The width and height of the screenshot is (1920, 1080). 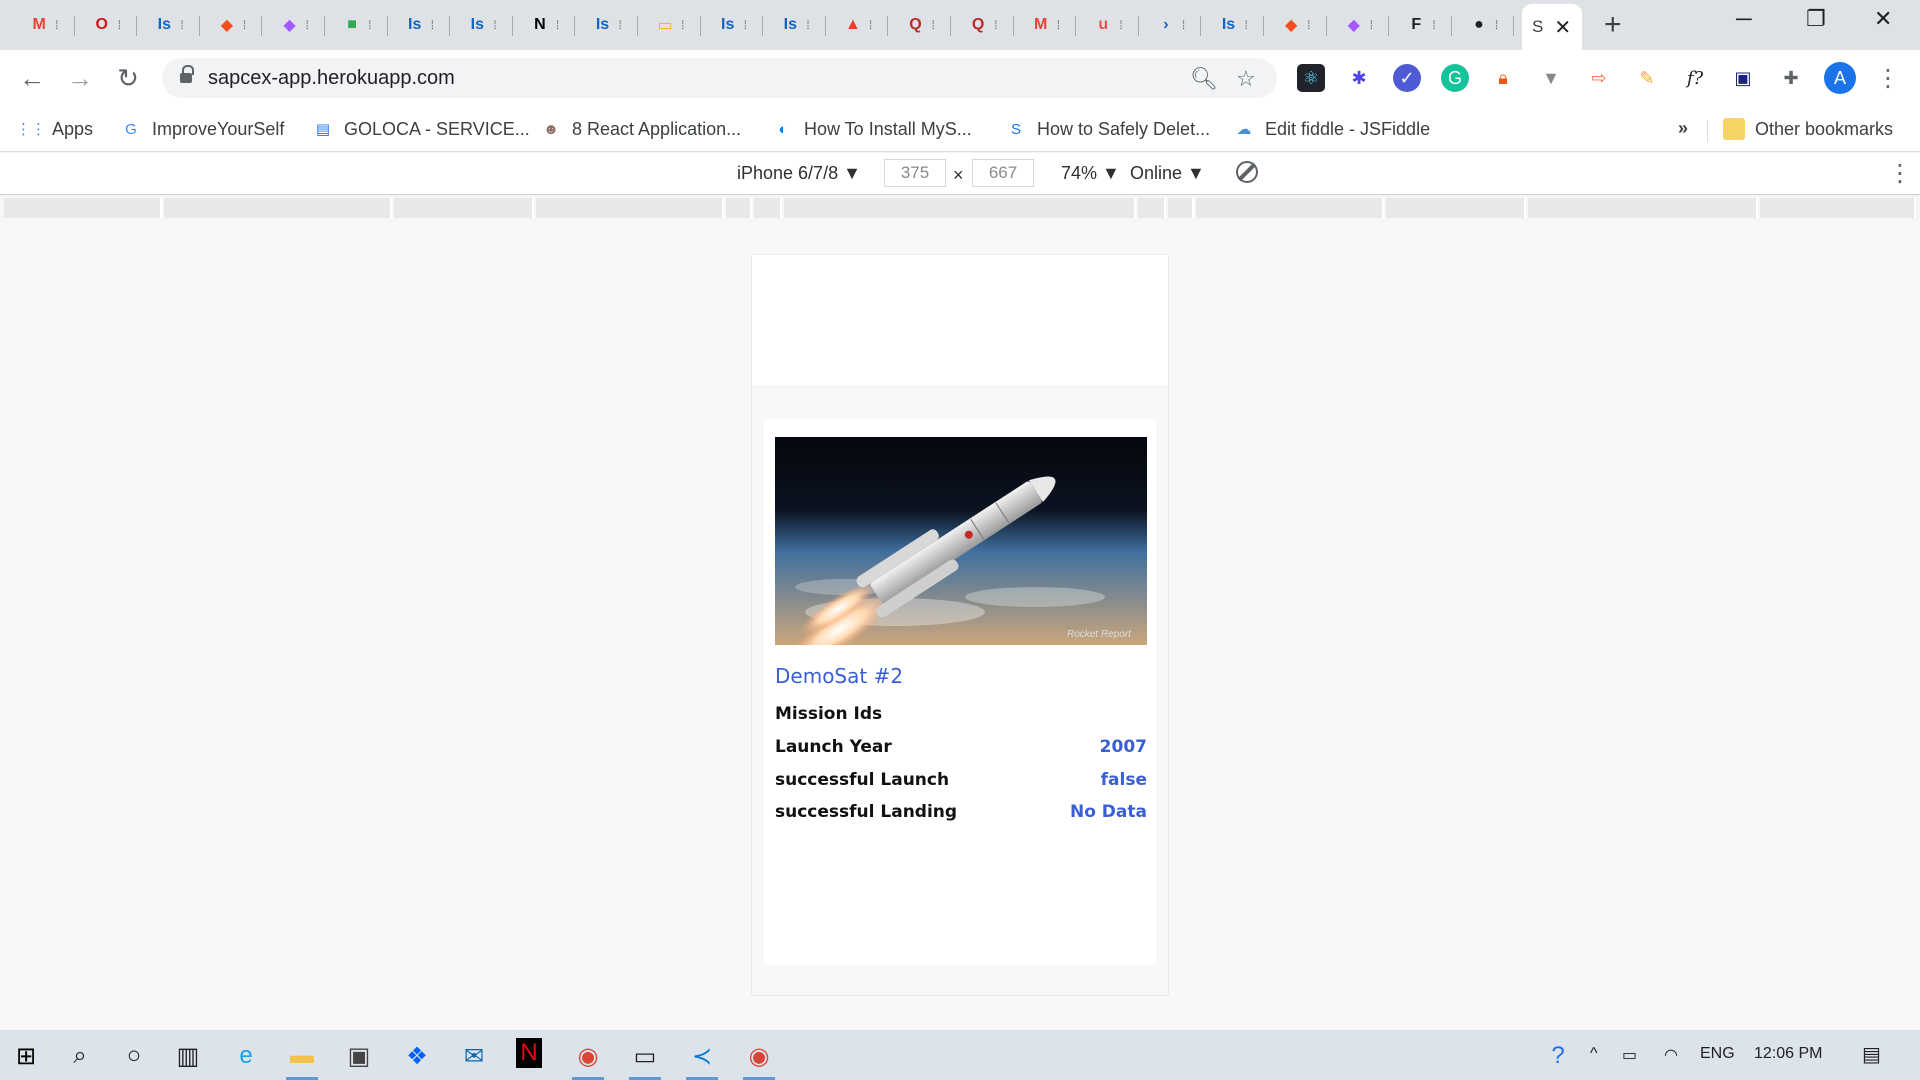 I want to click on store-icon: ▣, so click(x=359, y=1056).